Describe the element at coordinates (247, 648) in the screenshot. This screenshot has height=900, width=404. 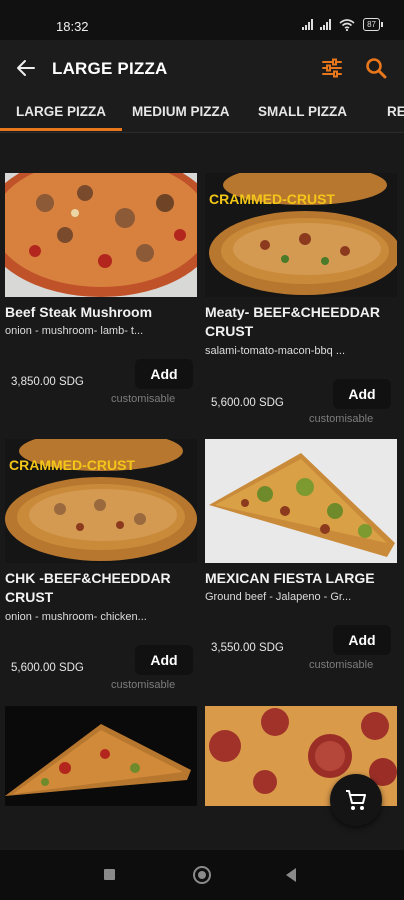
I see `product-price: 3,550.00 SDG` at that location.